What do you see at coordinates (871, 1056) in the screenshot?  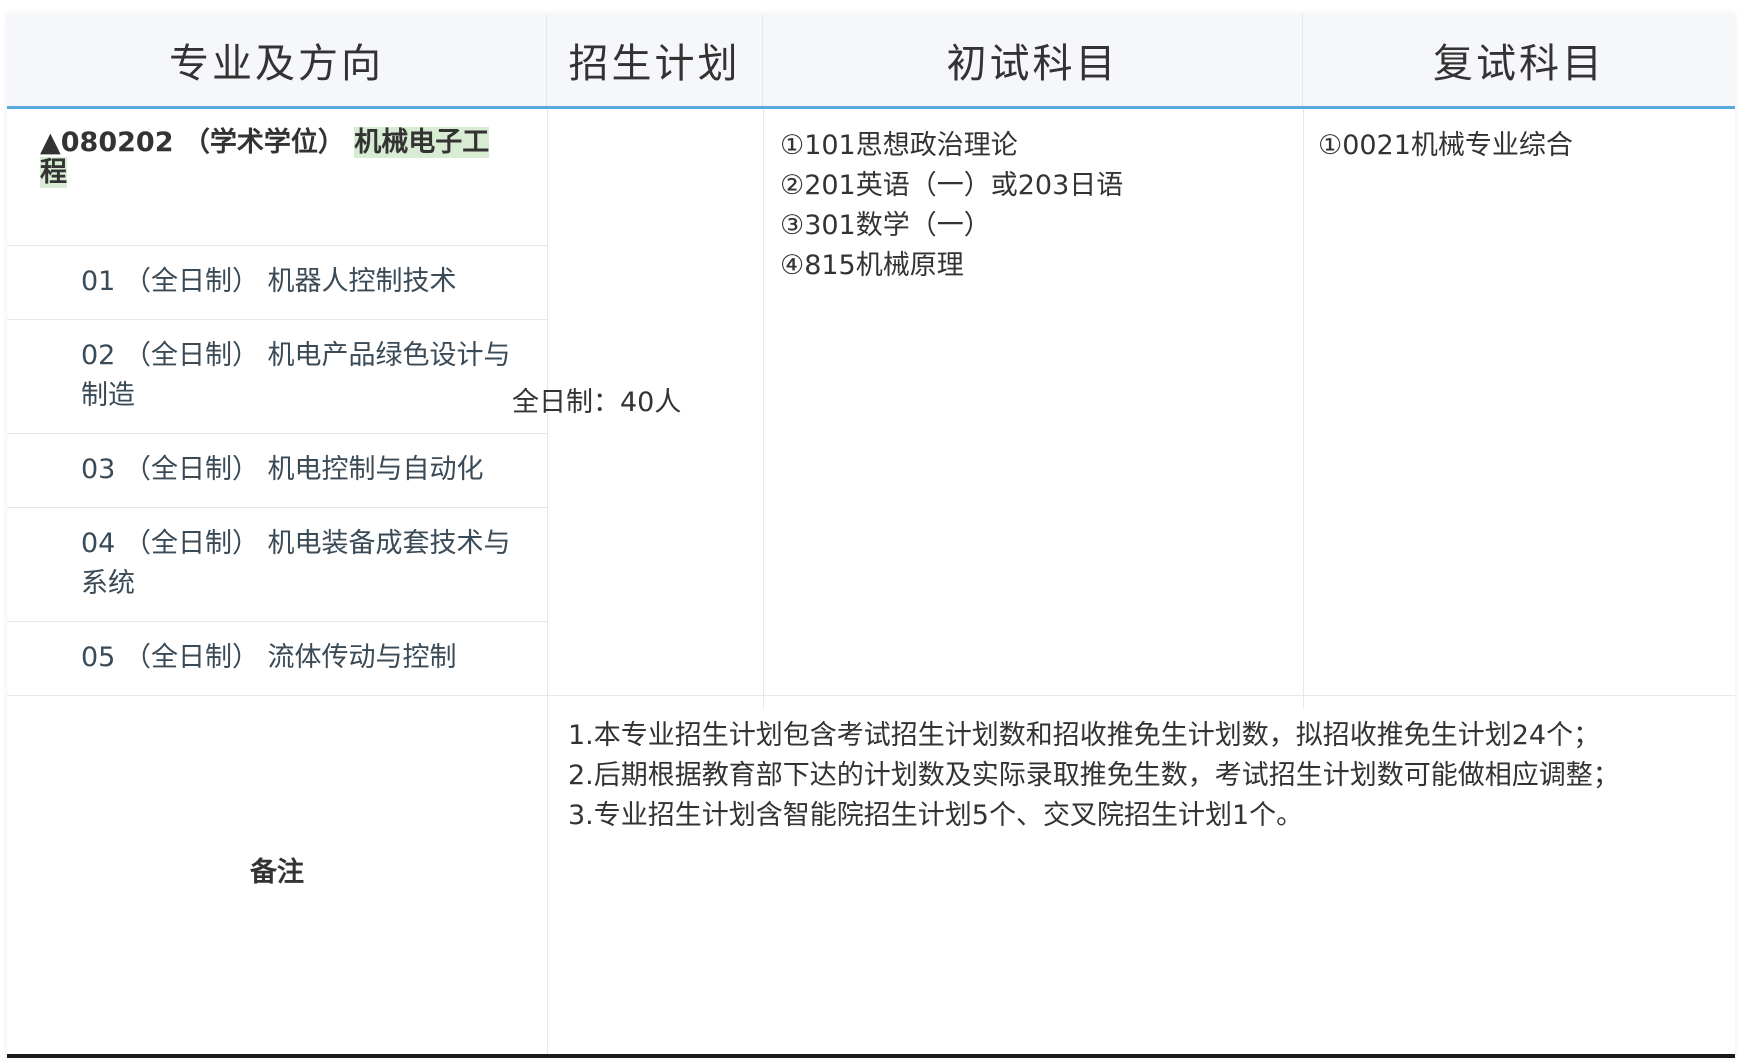 I see `bottom-border` at bounding box center [871, 1056].